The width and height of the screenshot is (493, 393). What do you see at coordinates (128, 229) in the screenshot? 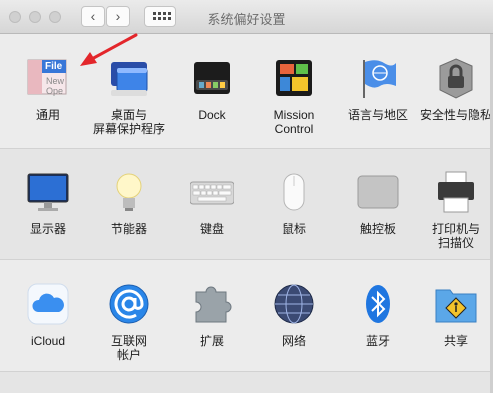
I see `pref-label: 节能器` at bounding box center [128, 229].